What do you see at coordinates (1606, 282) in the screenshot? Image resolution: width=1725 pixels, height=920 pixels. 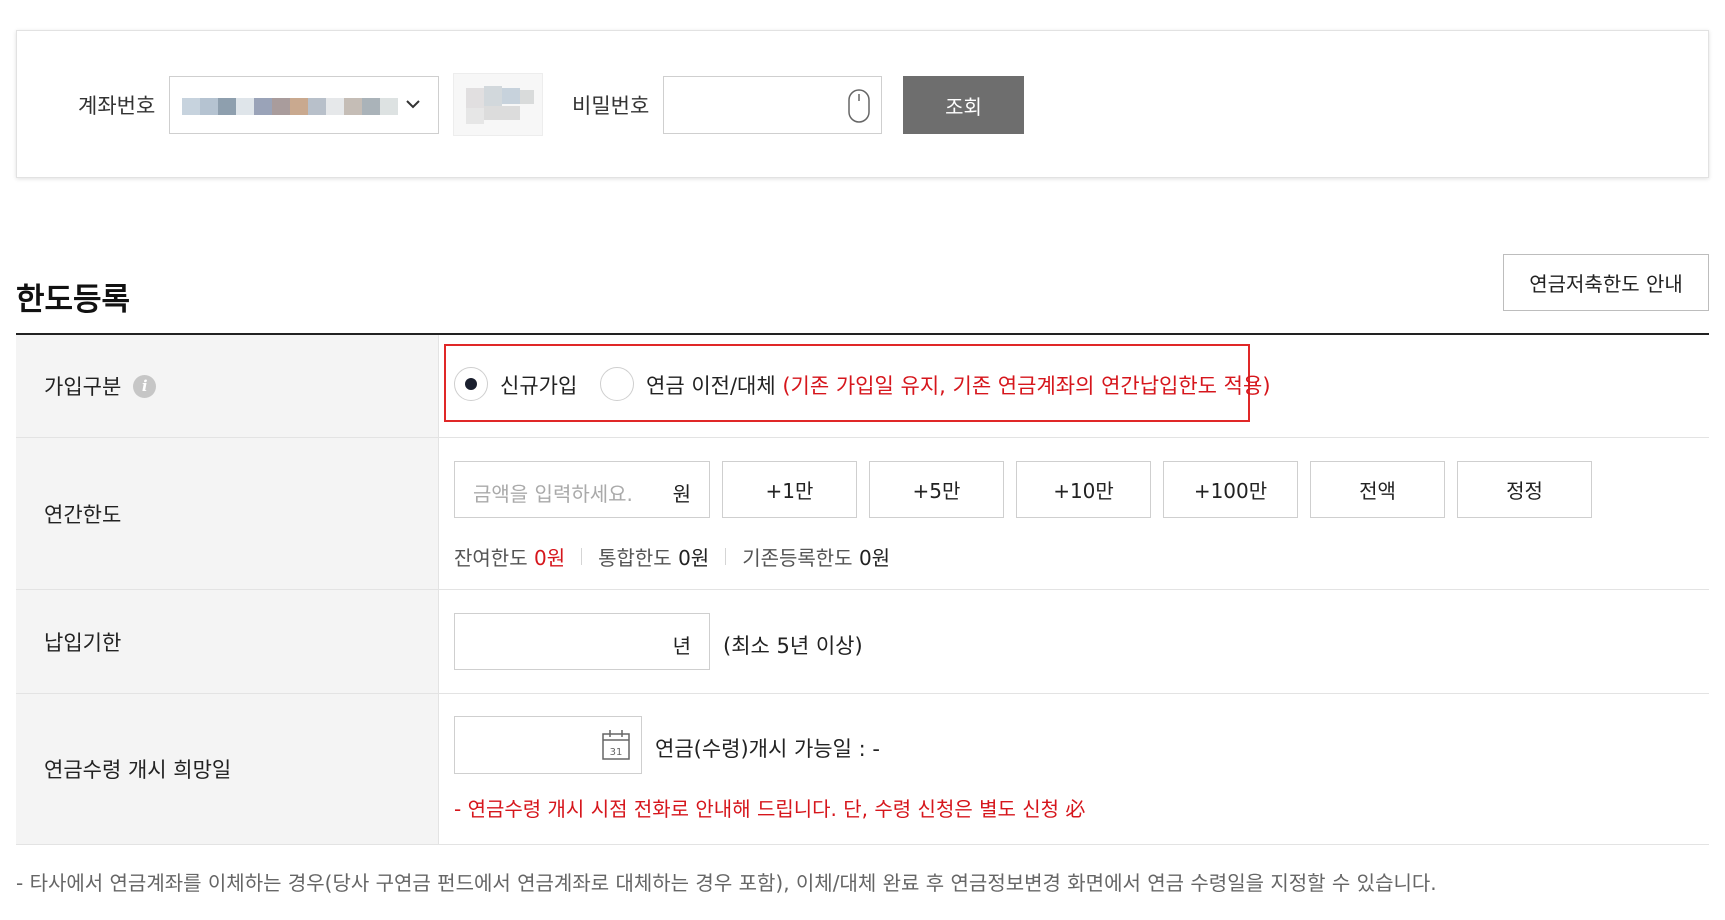 I see `pension-limit-guide-button: 연금저축한도 안내` at bounding box center [1606, 282].